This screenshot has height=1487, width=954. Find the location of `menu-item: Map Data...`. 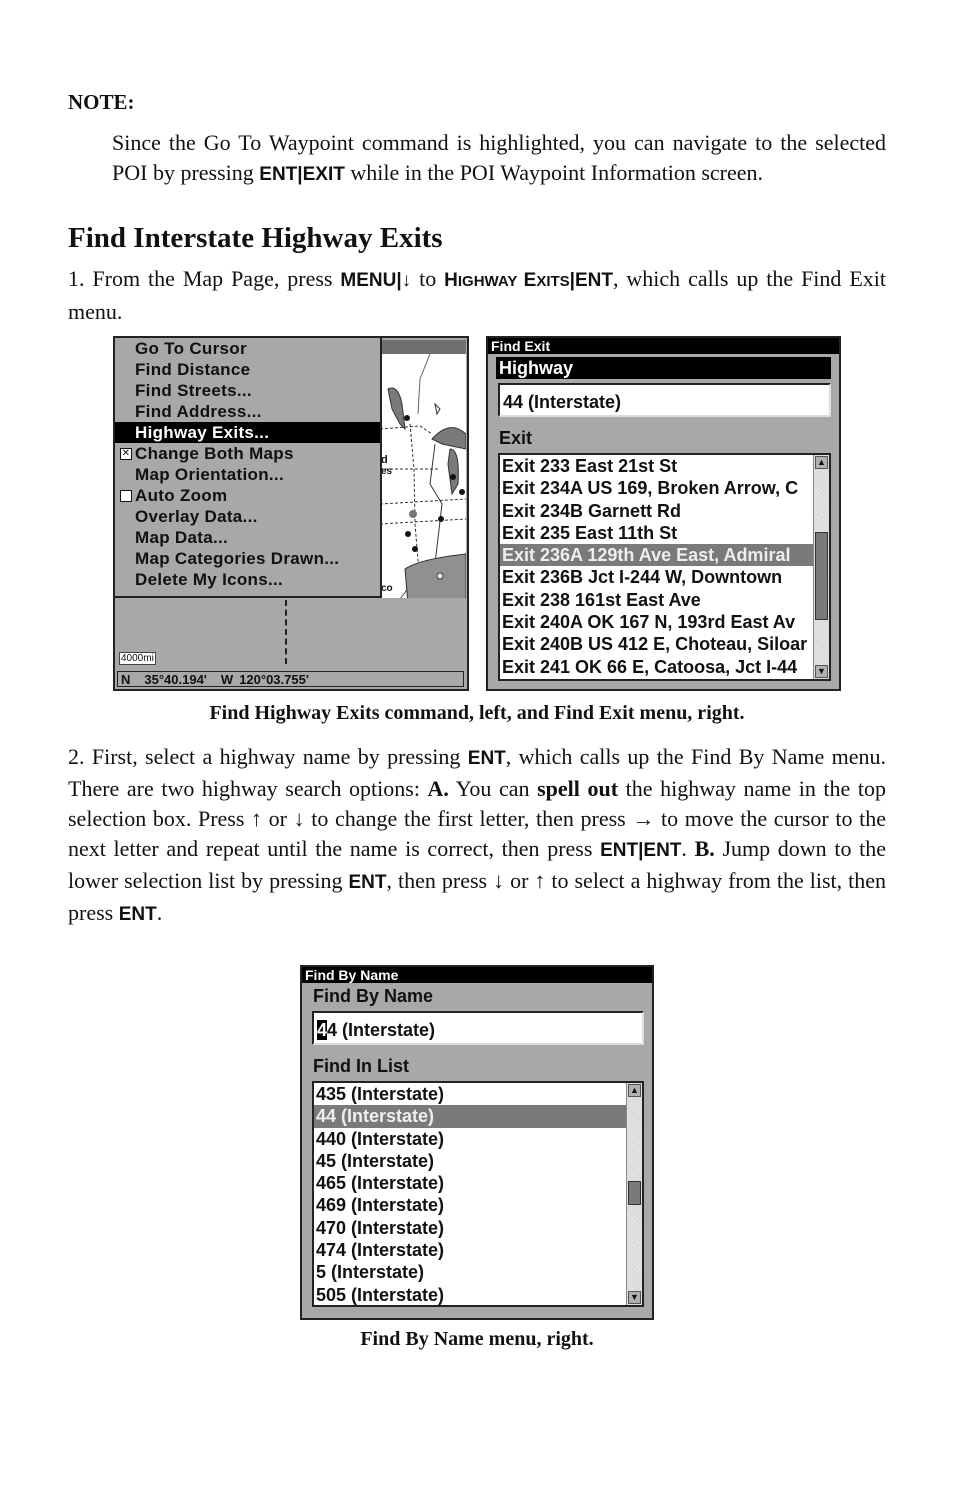

menu-item: Map Data... is located at coordinates (247, 537).